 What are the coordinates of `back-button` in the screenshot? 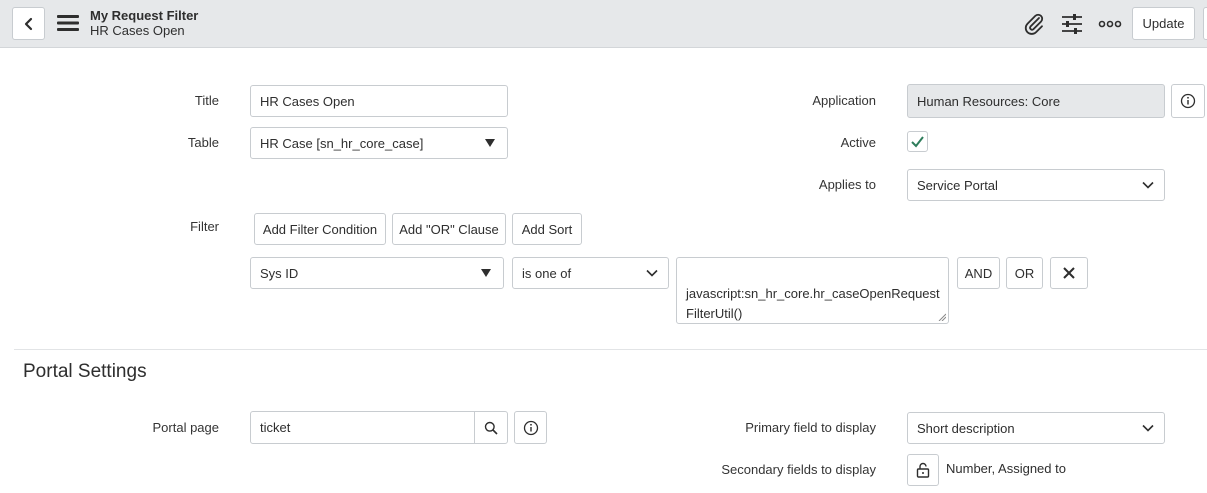 It's located at (28, 23).